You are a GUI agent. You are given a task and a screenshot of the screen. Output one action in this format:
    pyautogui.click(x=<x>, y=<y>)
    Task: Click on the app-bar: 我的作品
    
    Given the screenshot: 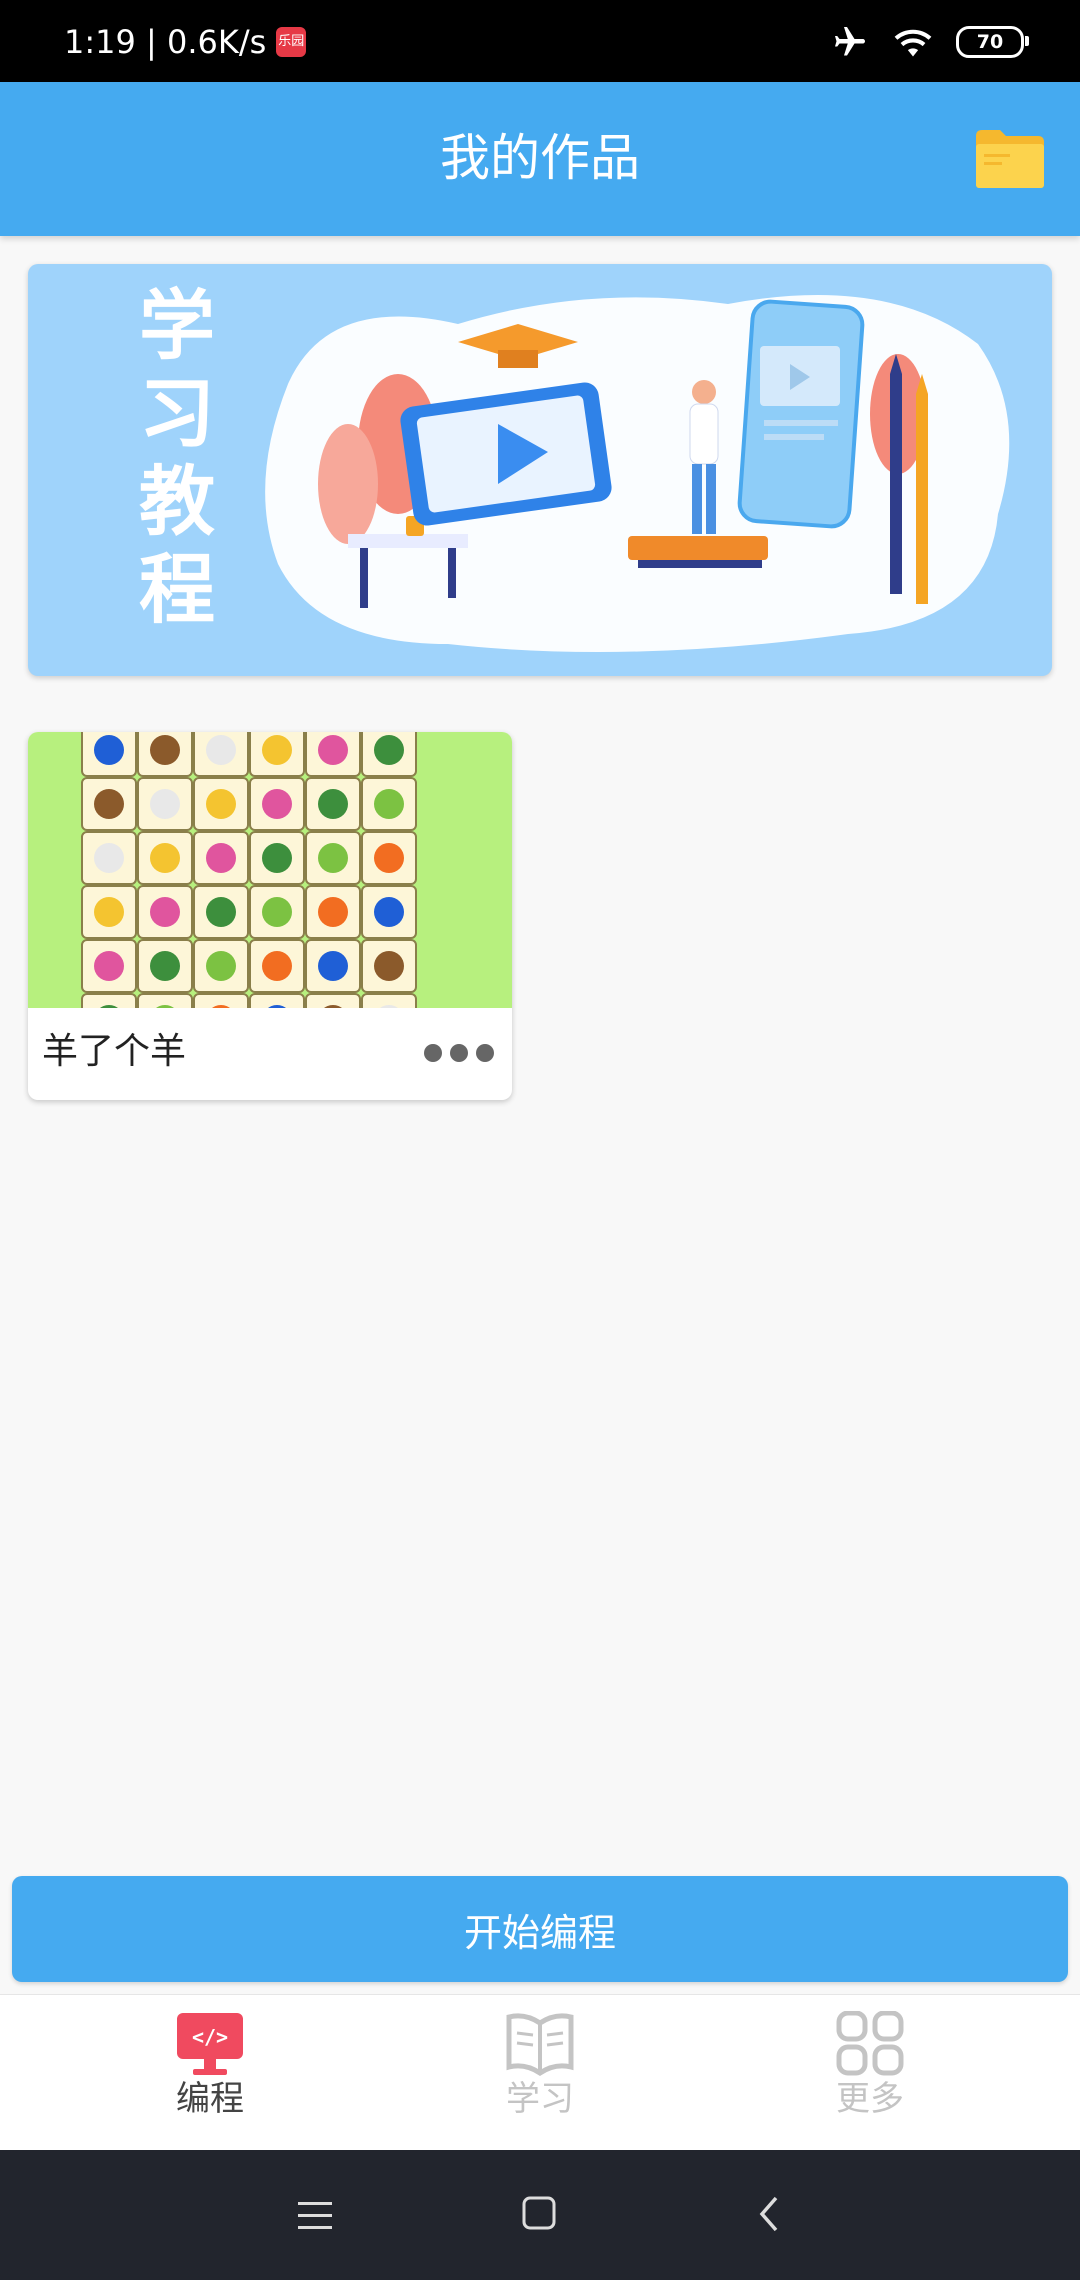 What is the action you would take?
    pyautogui.click(x=540, y=159)
    